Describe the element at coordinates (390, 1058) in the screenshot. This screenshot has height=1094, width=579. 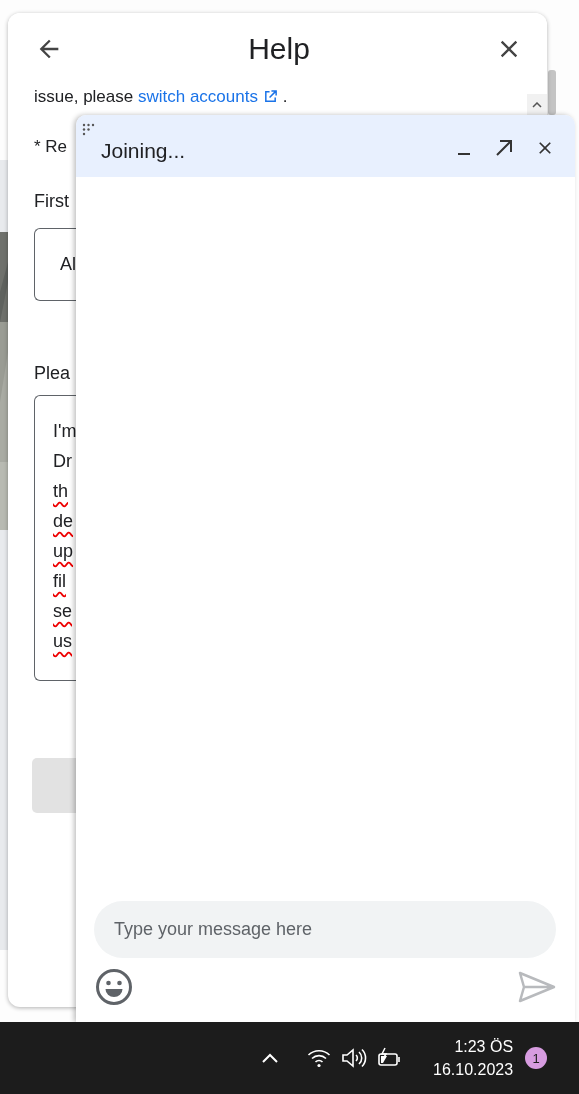
I see `battery-icon` at that location.